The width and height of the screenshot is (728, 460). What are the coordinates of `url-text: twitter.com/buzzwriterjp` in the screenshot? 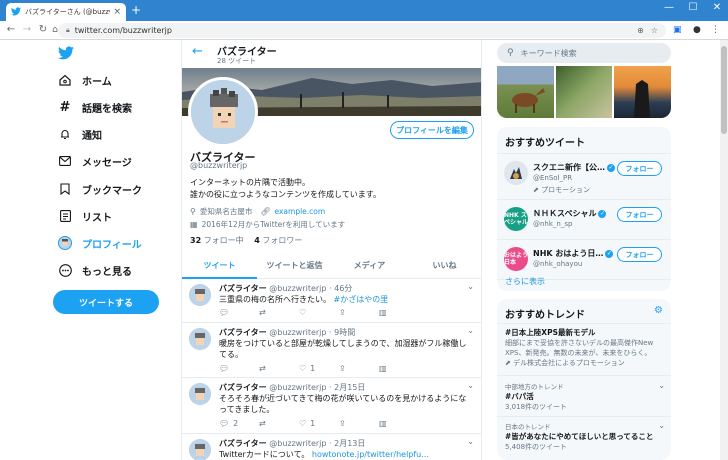 It's located at (123, 30).